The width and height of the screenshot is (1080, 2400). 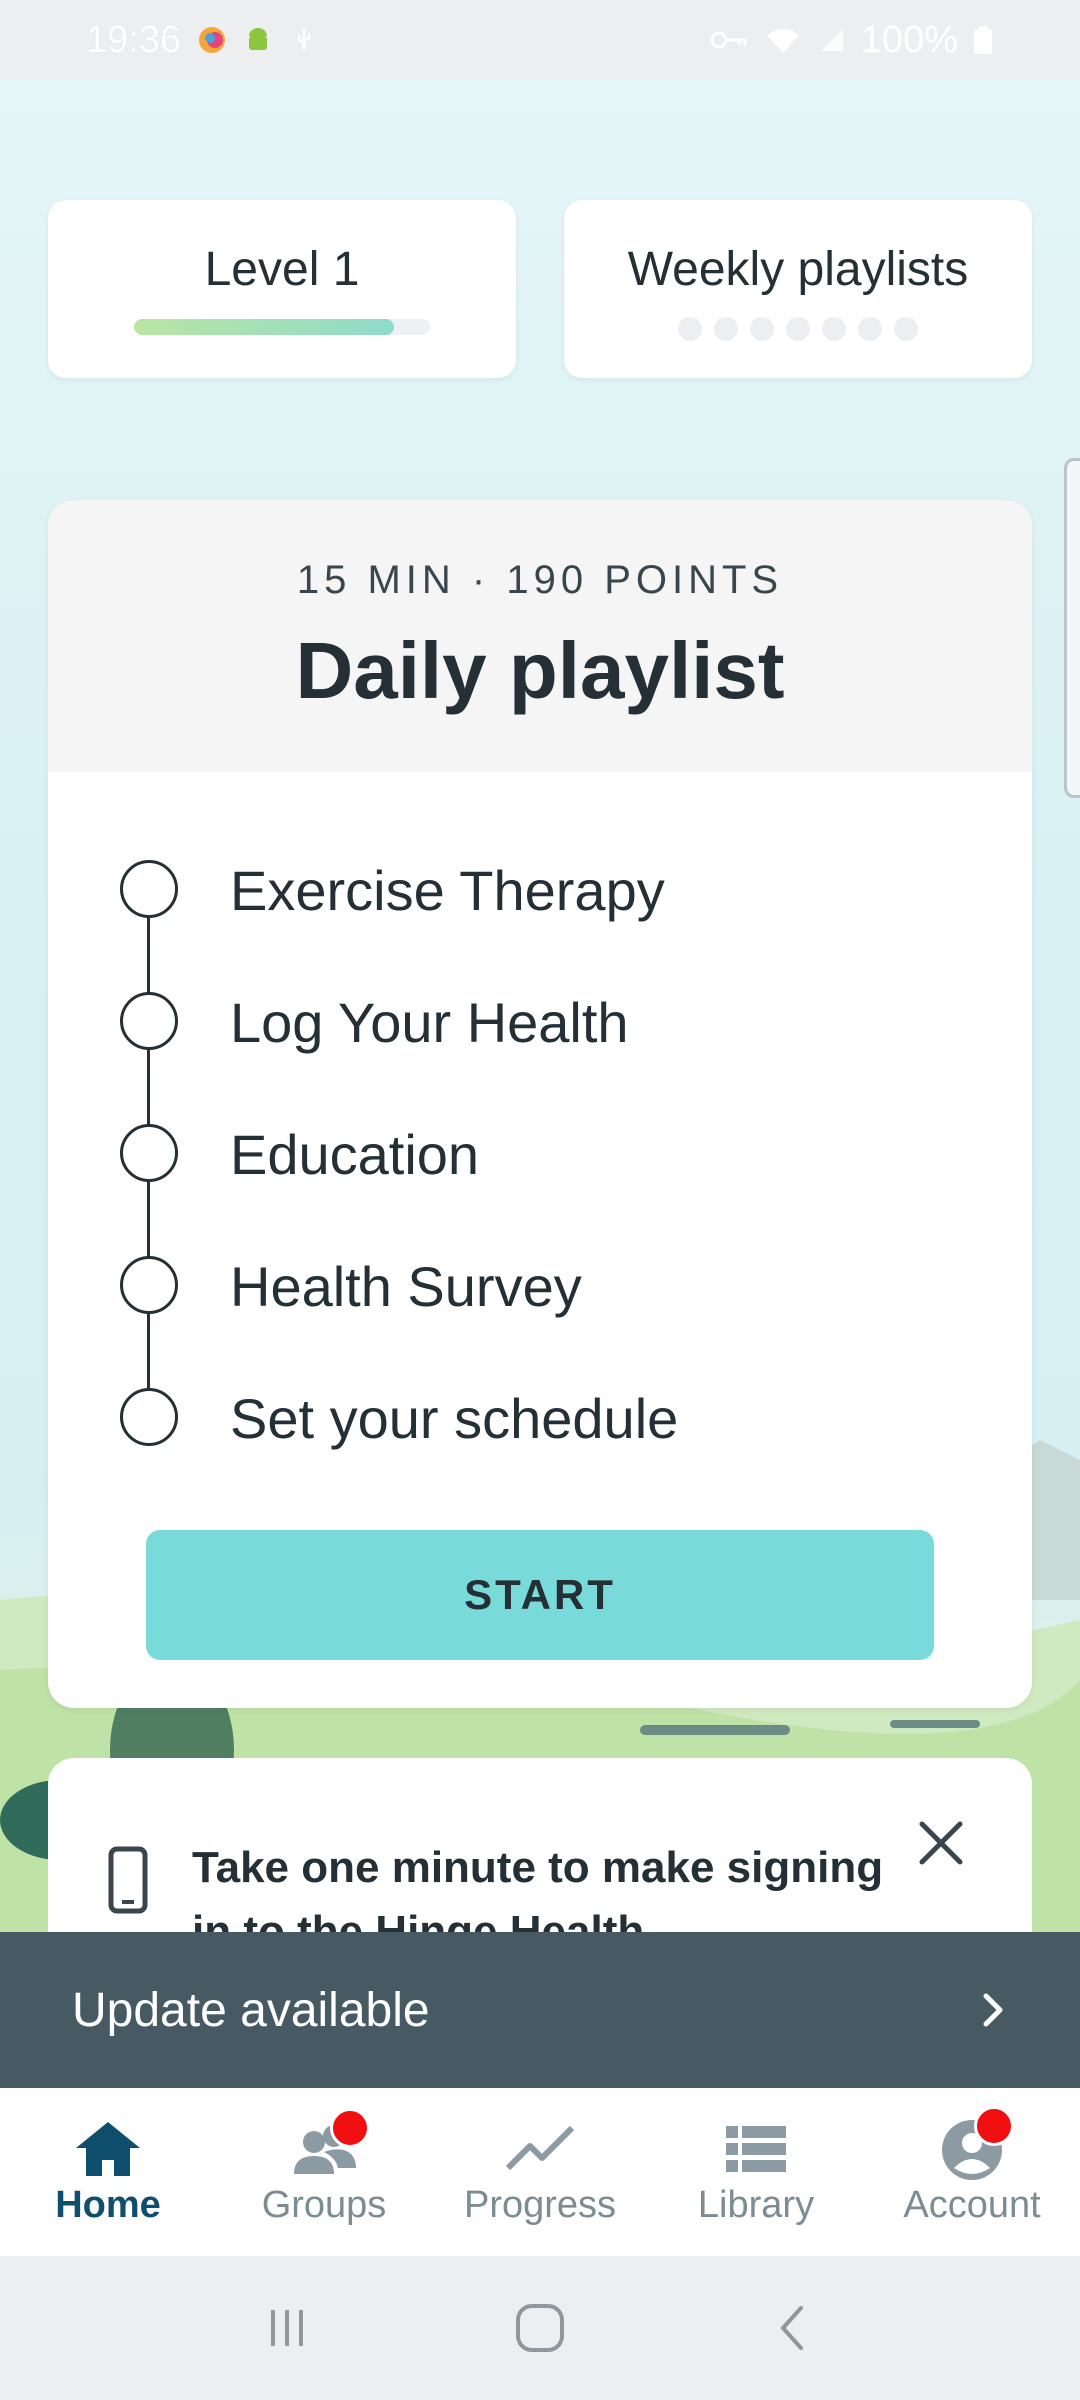 What do you see at coordinates (540, 40) in the screenshot?
I see `status-bar: 19:36 100%` at bounding box center [540, 40].